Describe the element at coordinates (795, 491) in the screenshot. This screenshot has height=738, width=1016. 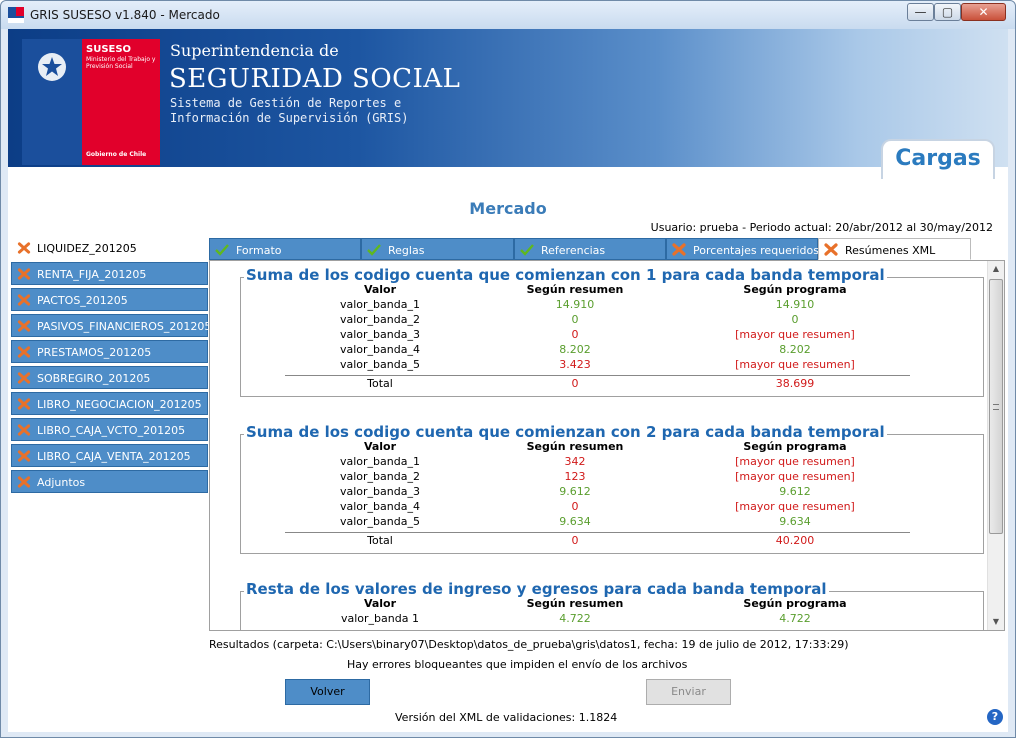
I see `programa-cell: 9.612` at that location.